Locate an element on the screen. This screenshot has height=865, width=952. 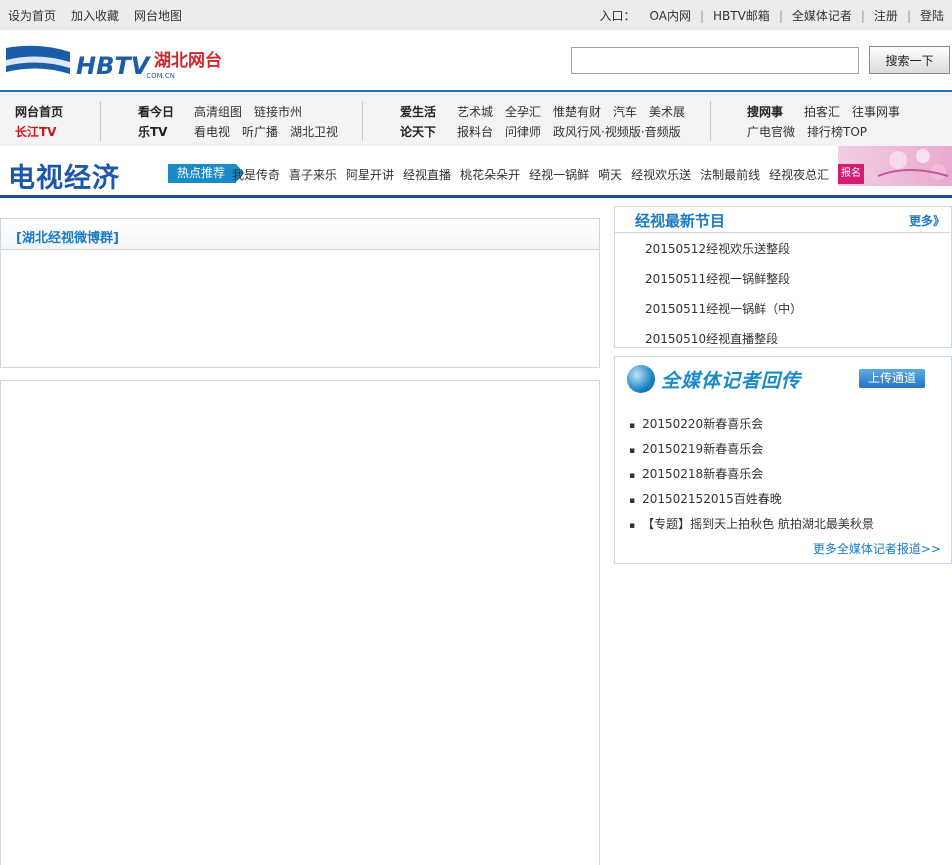
hot-link: 经视一锅鲜 is located at coordinates (559, 174).